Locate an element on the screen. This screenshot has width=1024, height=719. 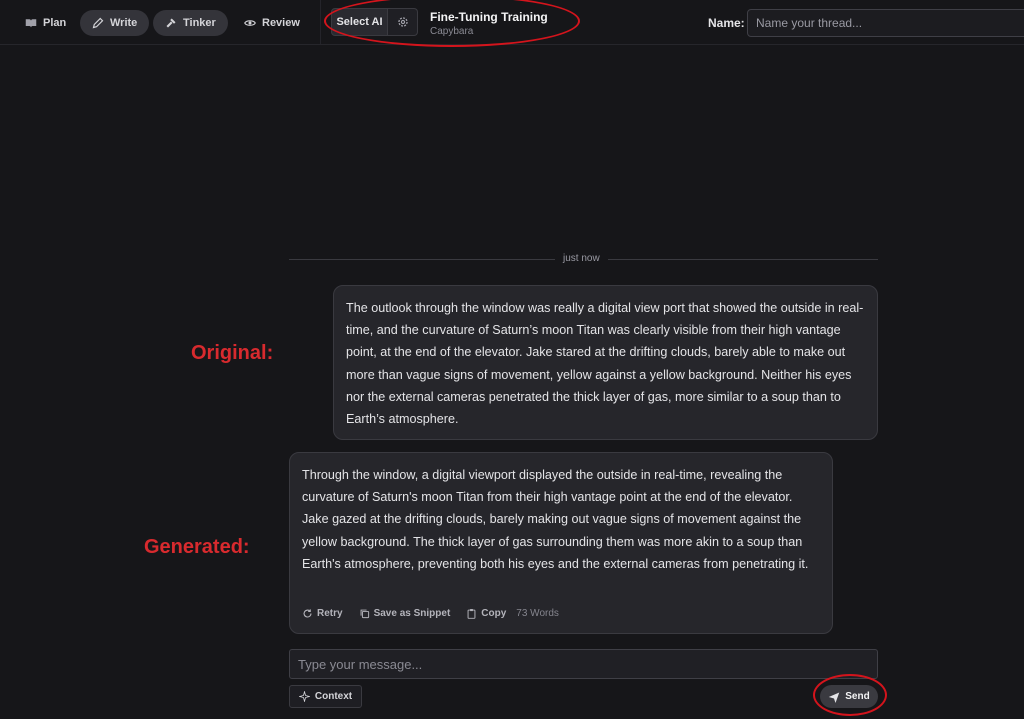
tab-review: Review is located at coordinates (272, 23).